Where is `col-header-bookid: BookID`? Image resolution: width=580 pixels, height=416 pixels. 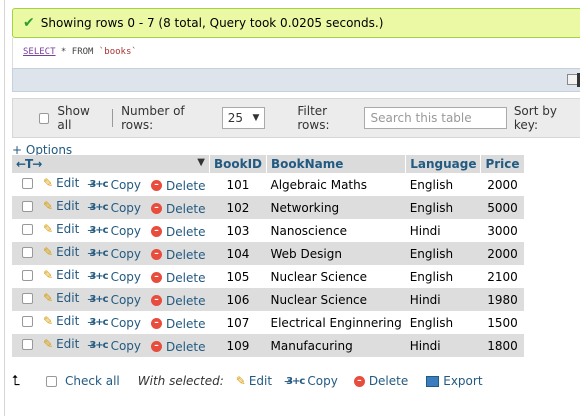 col-header-bookid: BookID is located at coordinates (238, 164).